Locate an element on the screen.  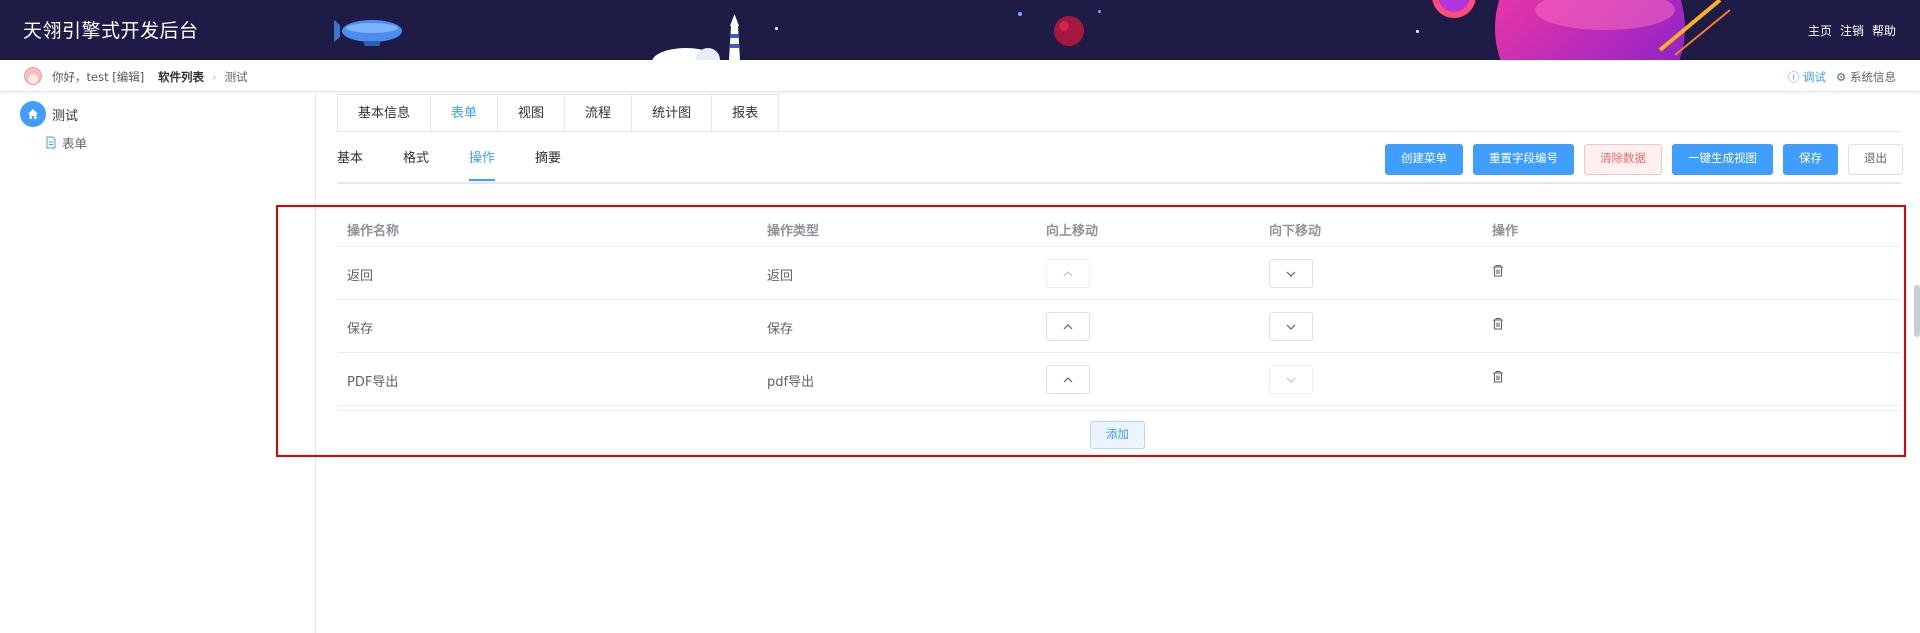
table-row: PDF导出 pdf导出 is located at coordinates (1119, 379).